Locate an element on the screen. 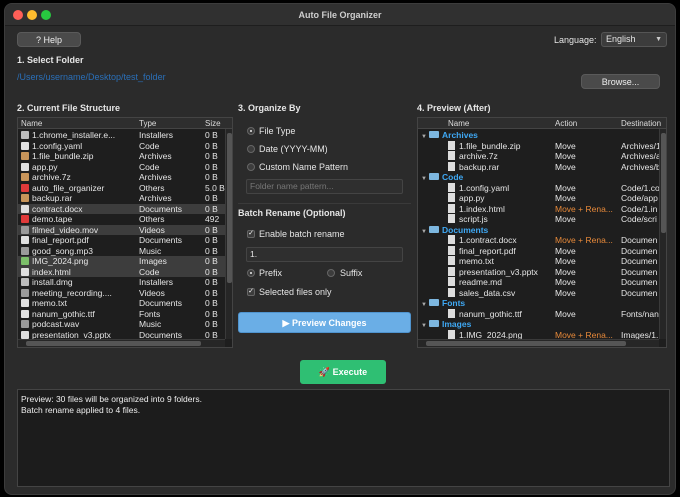  folder-path-field: /Users/username/Desktop/test_folder is located at coordinates (167, 77).